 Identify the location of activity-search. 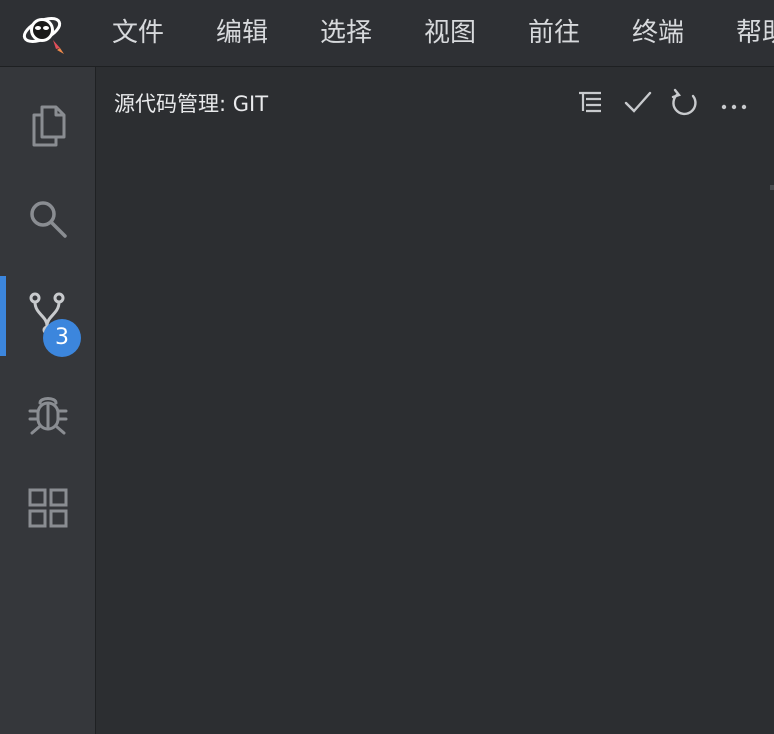
(48, 221).